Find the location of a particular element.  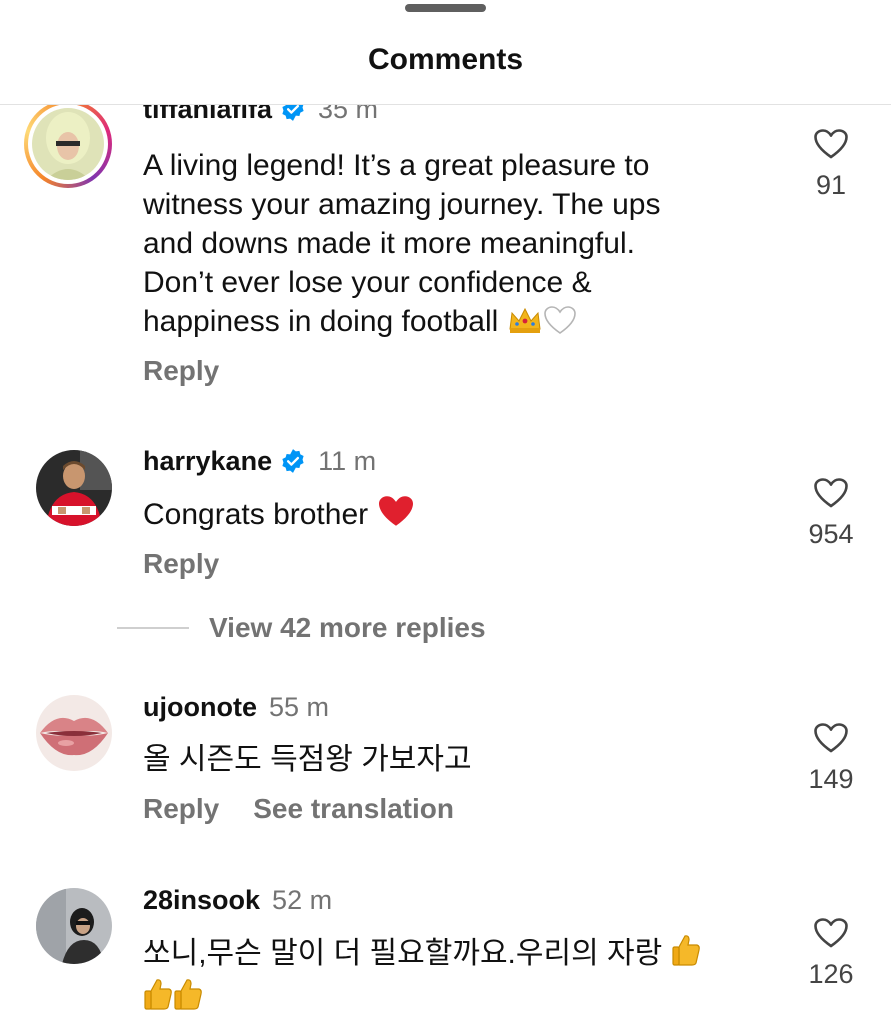

see-translation-button: See translation is located at coordinates (353, 808).